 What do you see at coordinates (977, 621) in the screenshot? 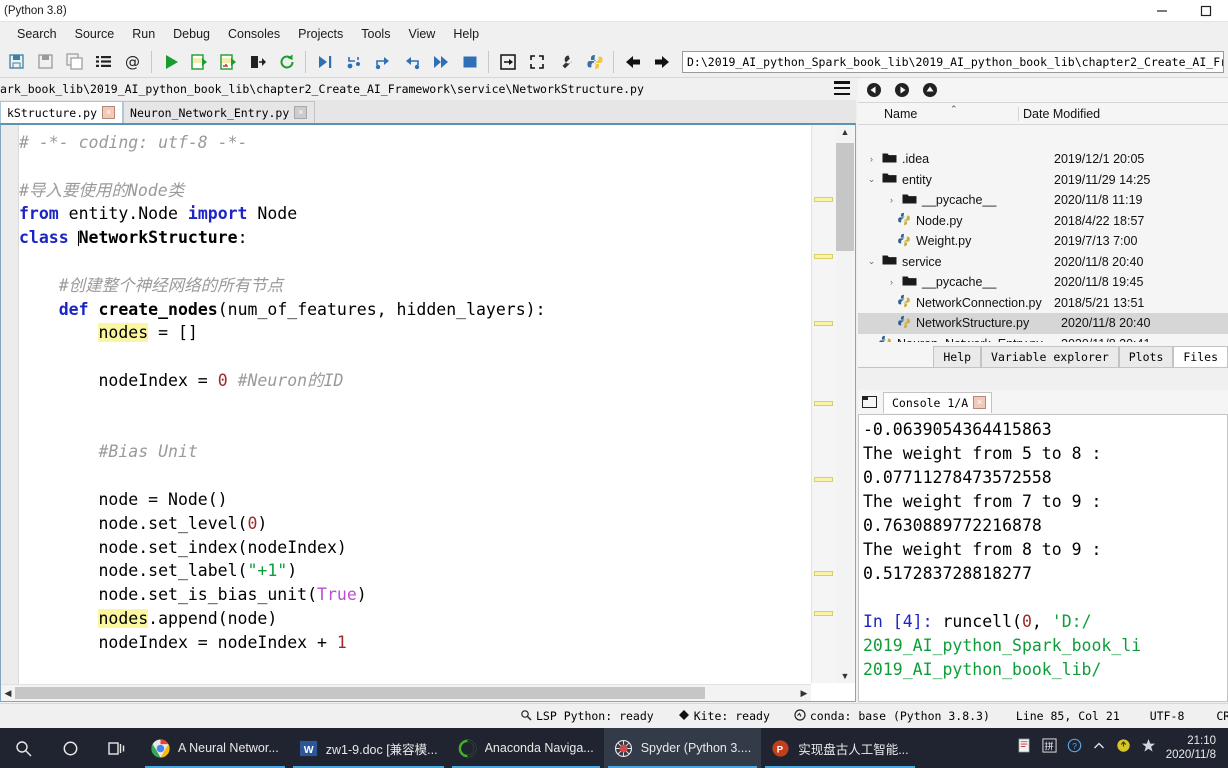
I see `console-prompt-line: In [4]: runcell(0, 'D:/` at bounding box center [977, 621].